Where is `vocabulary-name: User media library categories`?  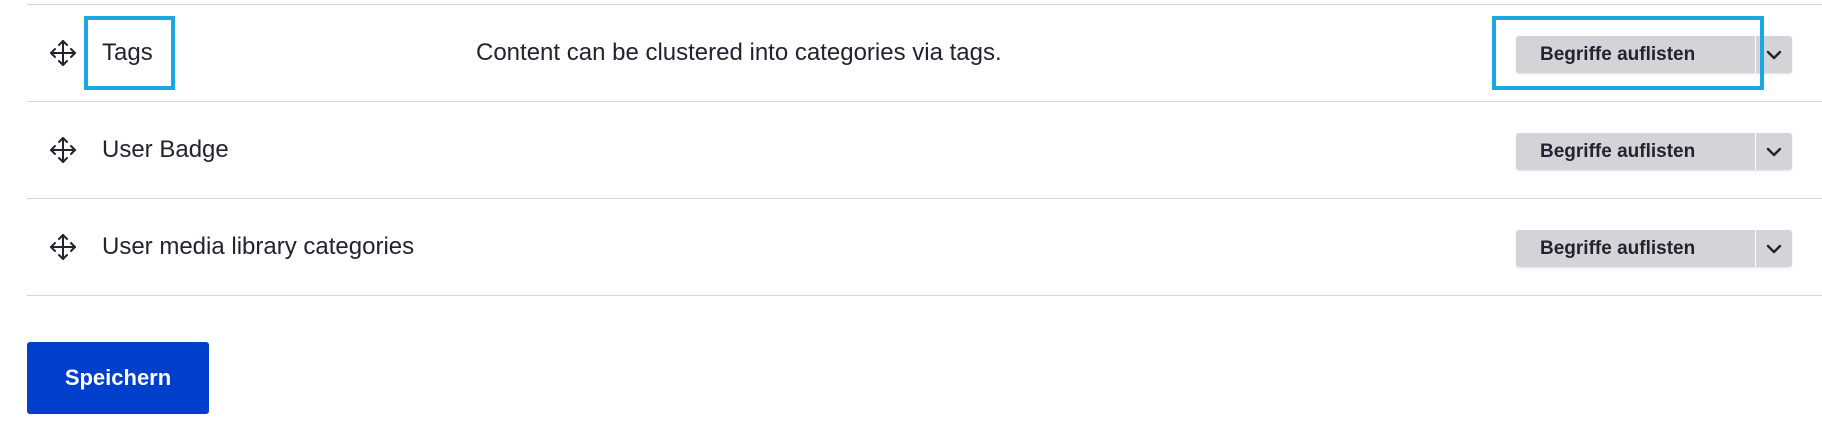 vocabulary-name: User media library categories is located at coordinates (258, 246).